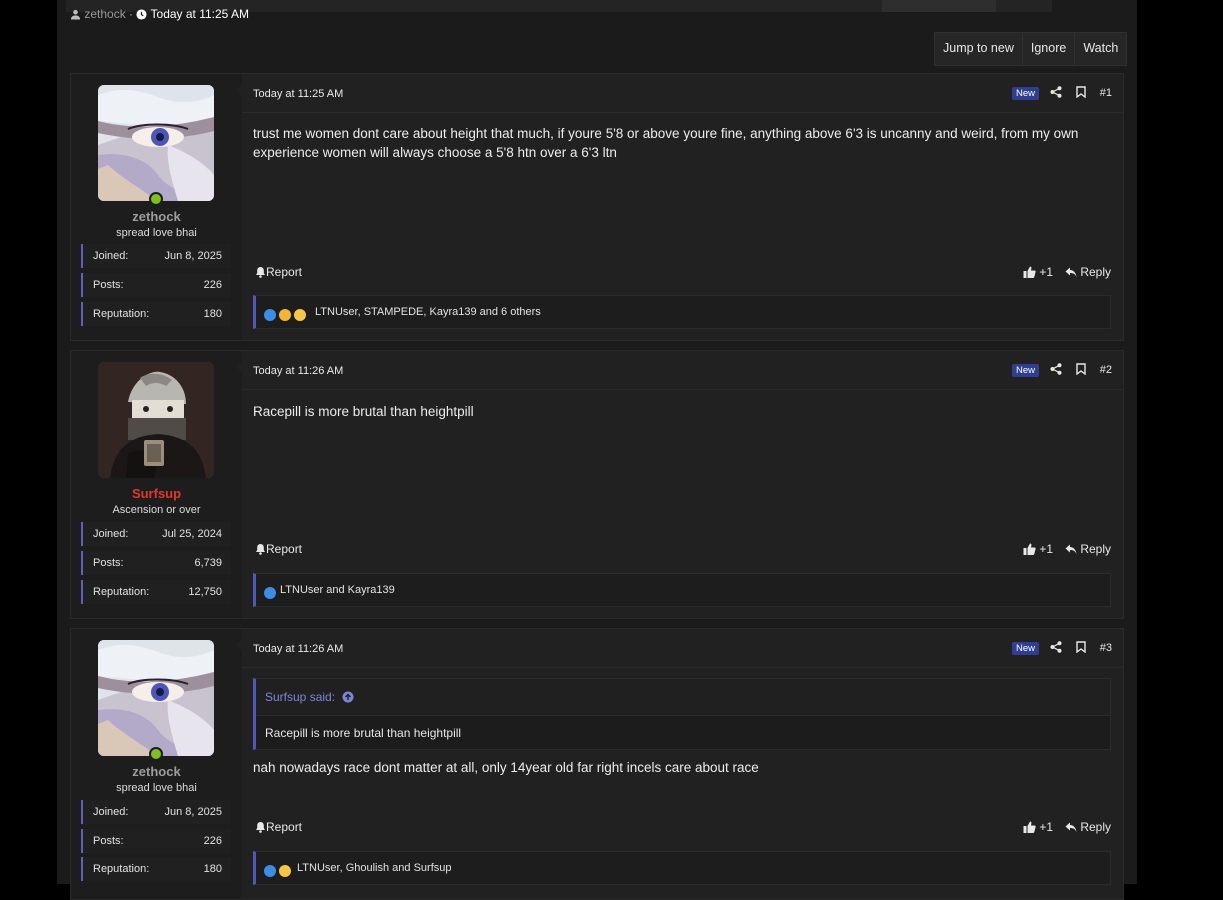 This screenshot has height=900, width=1223. Describe the element at coordinates (363, 733) in the screenshot. I see `quote-body: Racepill is more brutal than heightpill` at that location.